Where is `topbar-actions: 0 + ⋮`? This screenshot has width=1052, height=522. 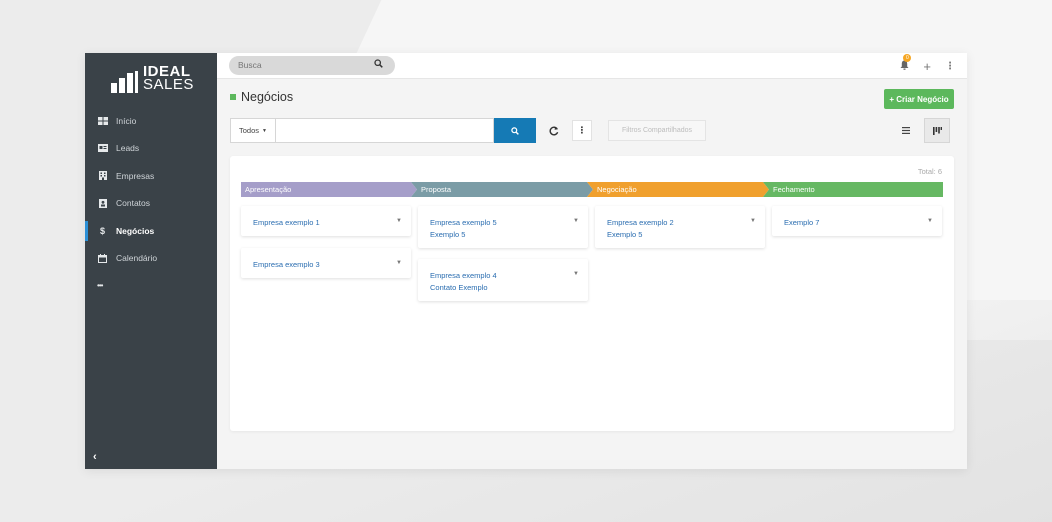 topbar-actions: 0 + ⋮ is located at coordinates (927, 66).